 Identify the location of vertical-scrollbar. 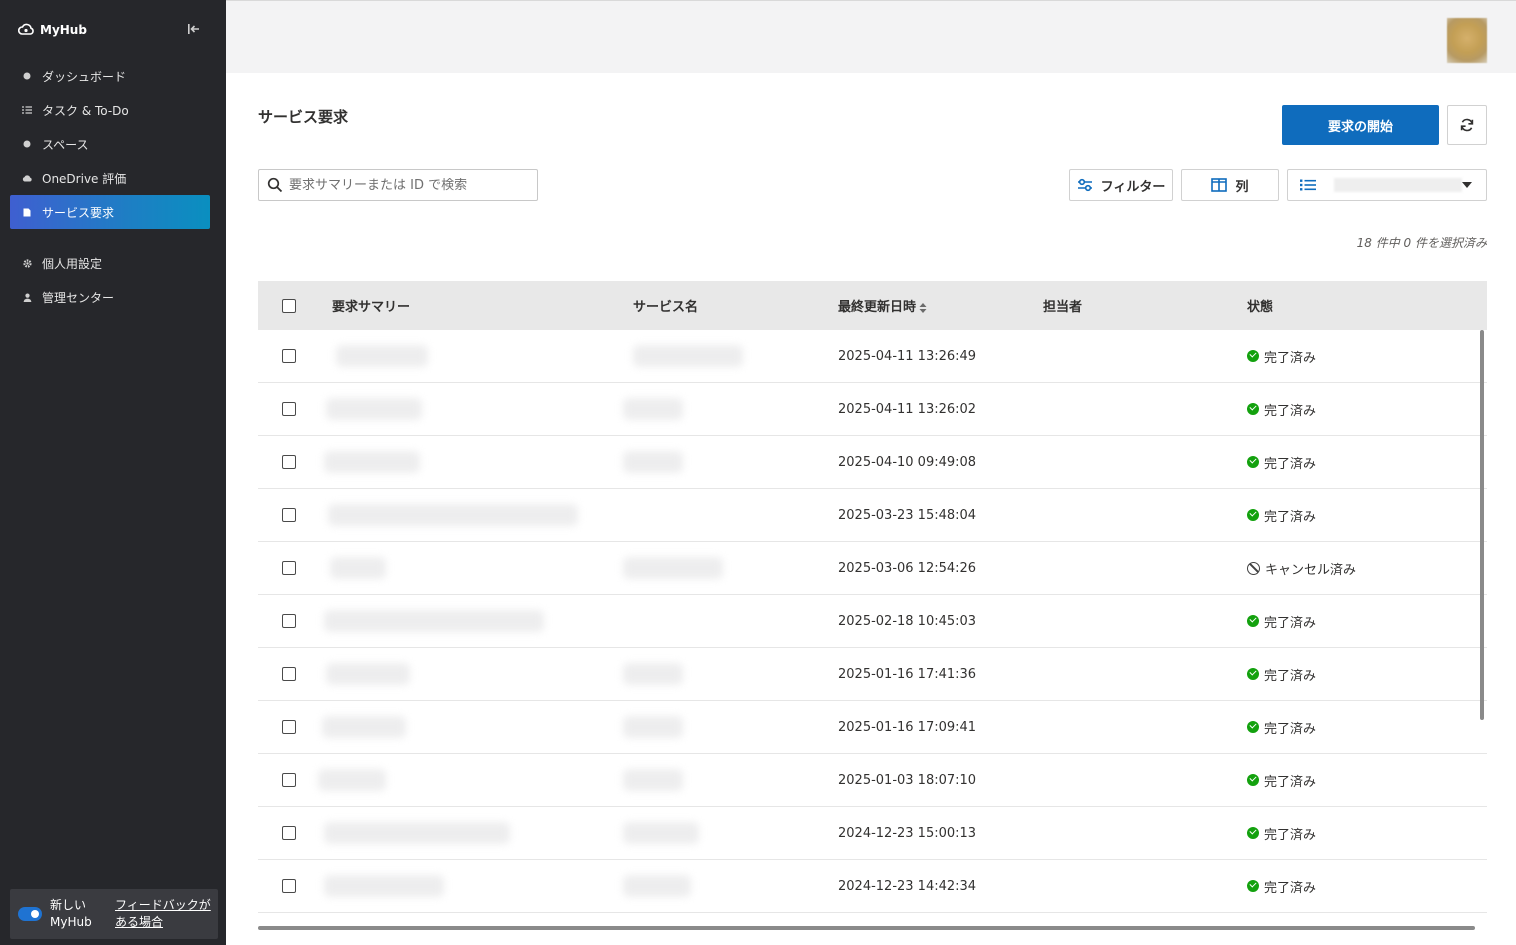
(1482, 525).